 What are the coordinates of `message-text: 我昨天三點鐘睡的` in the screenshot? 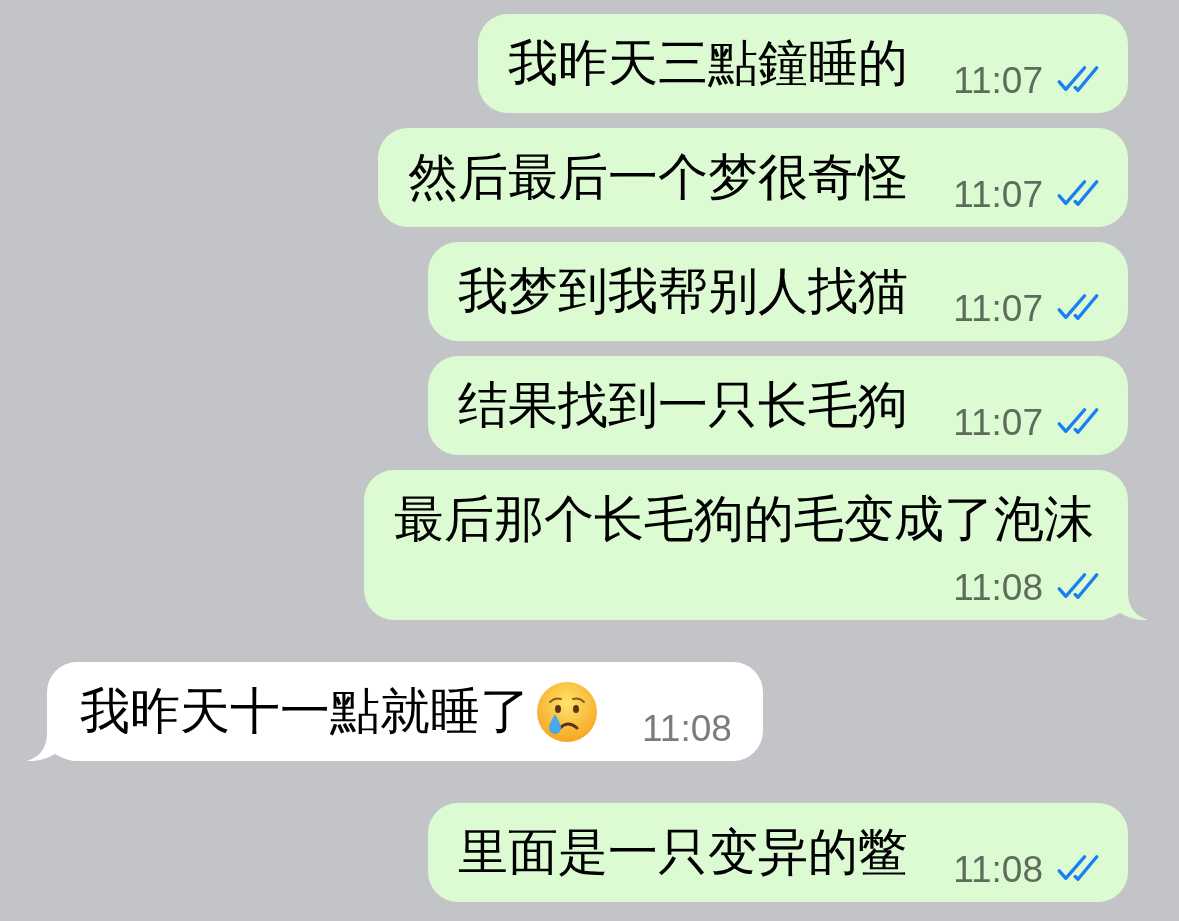 It's located at (708, 63).